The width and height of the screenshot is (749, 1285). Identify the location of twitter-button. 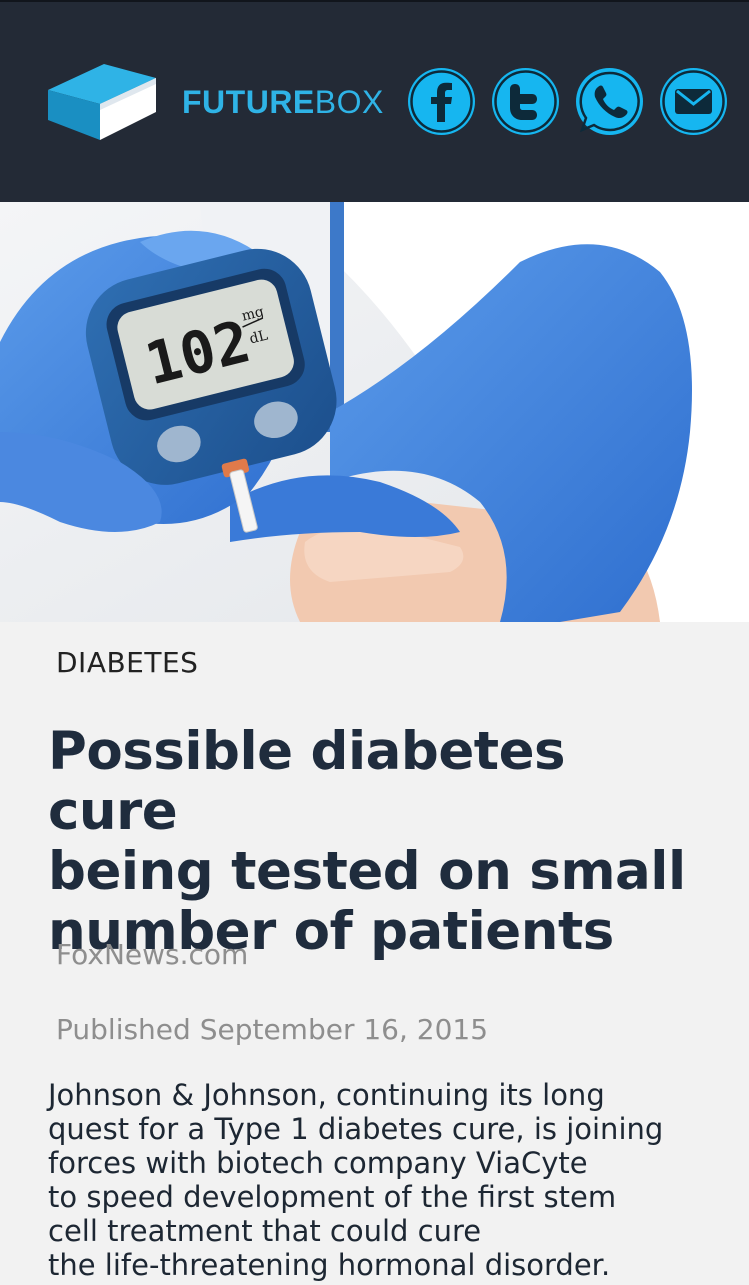
(525, 101).